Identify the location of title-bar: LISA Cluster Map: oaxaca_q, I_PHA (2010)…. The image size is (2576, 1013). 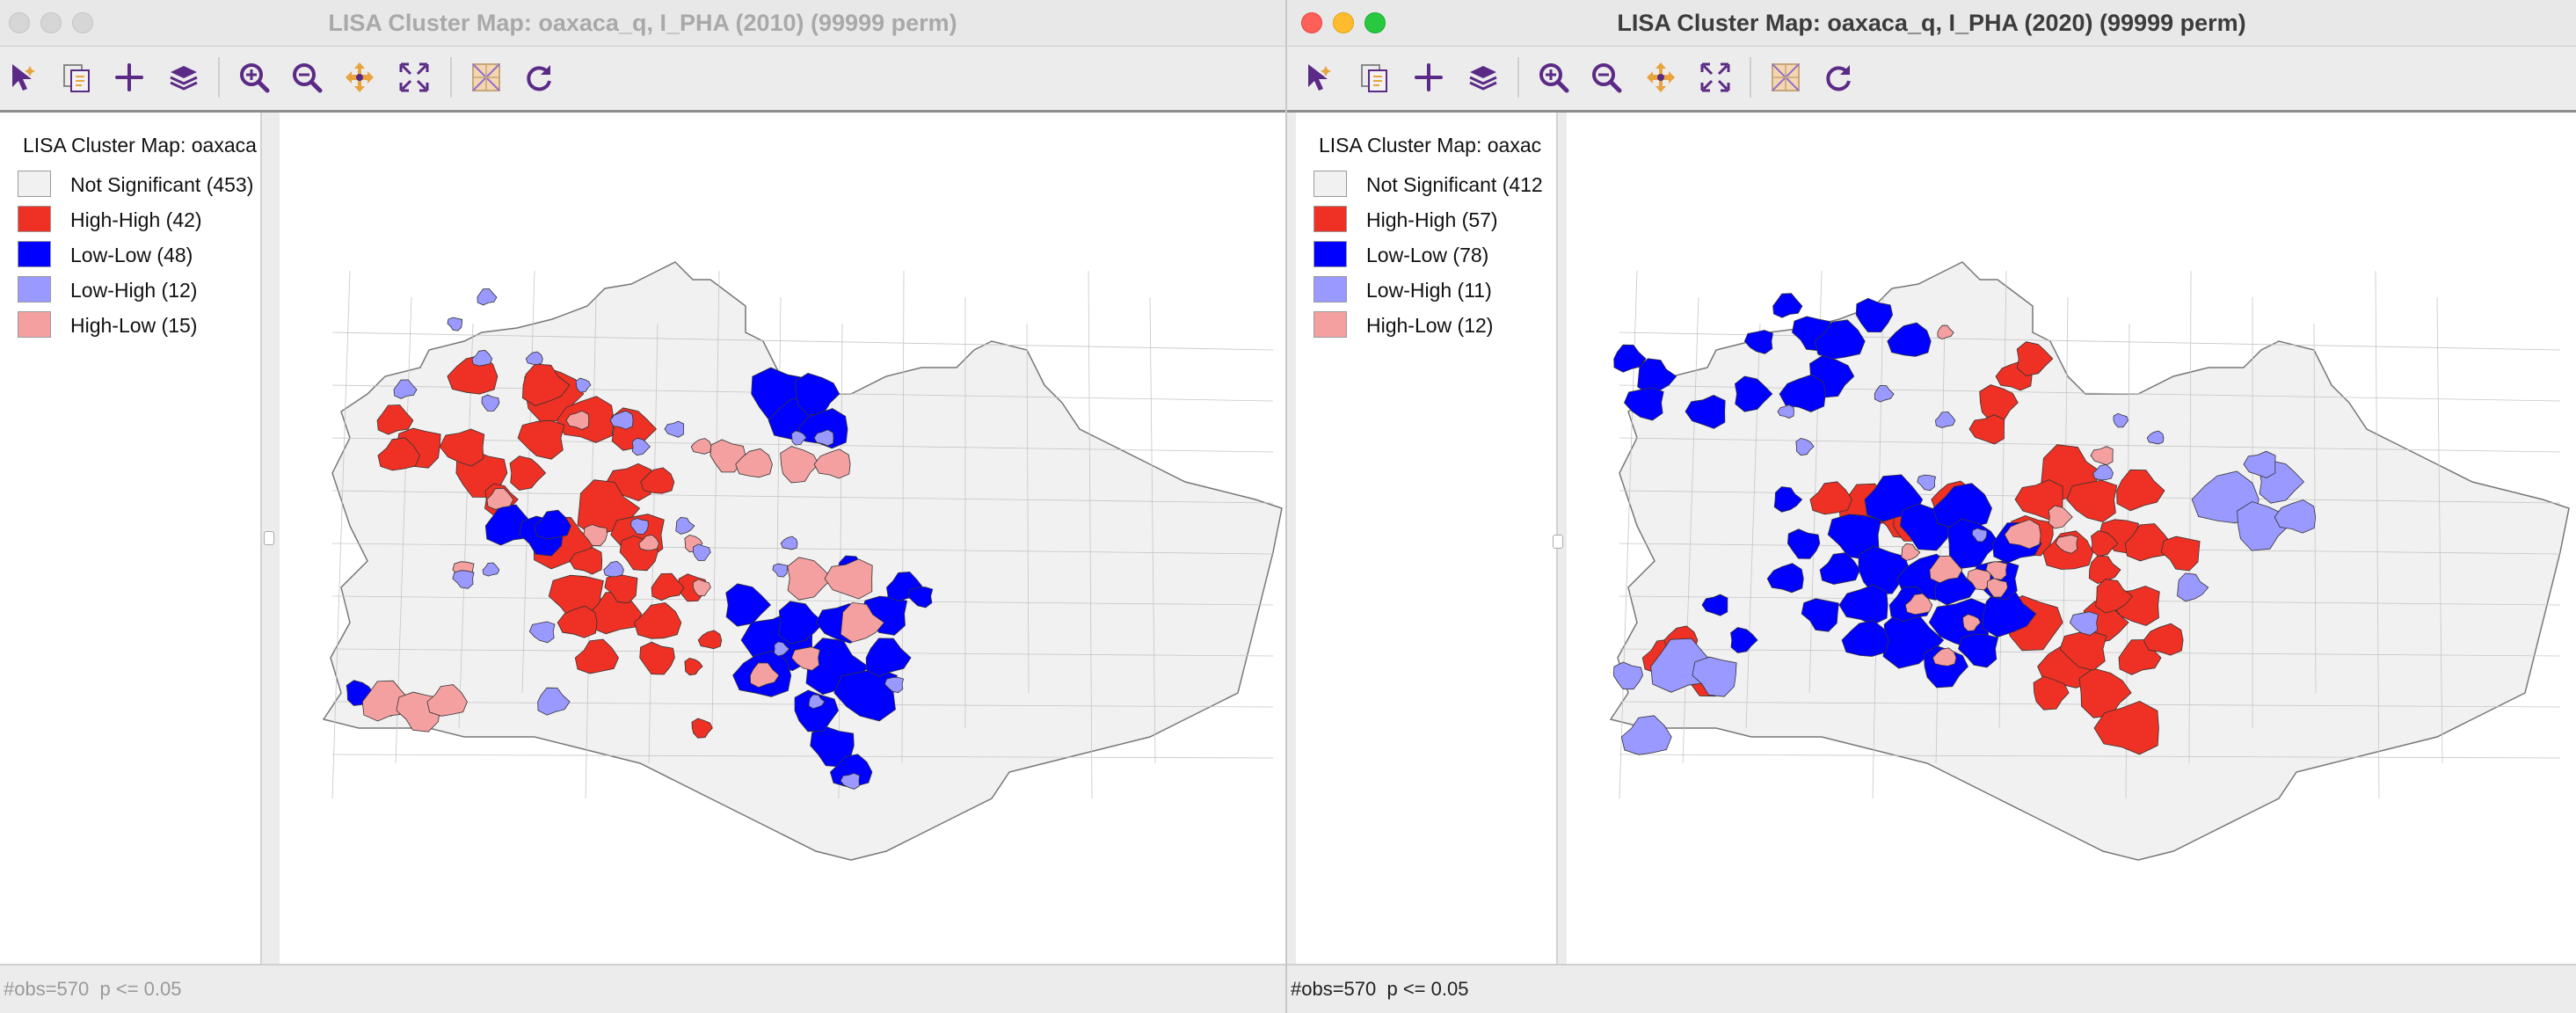
(642, 23).